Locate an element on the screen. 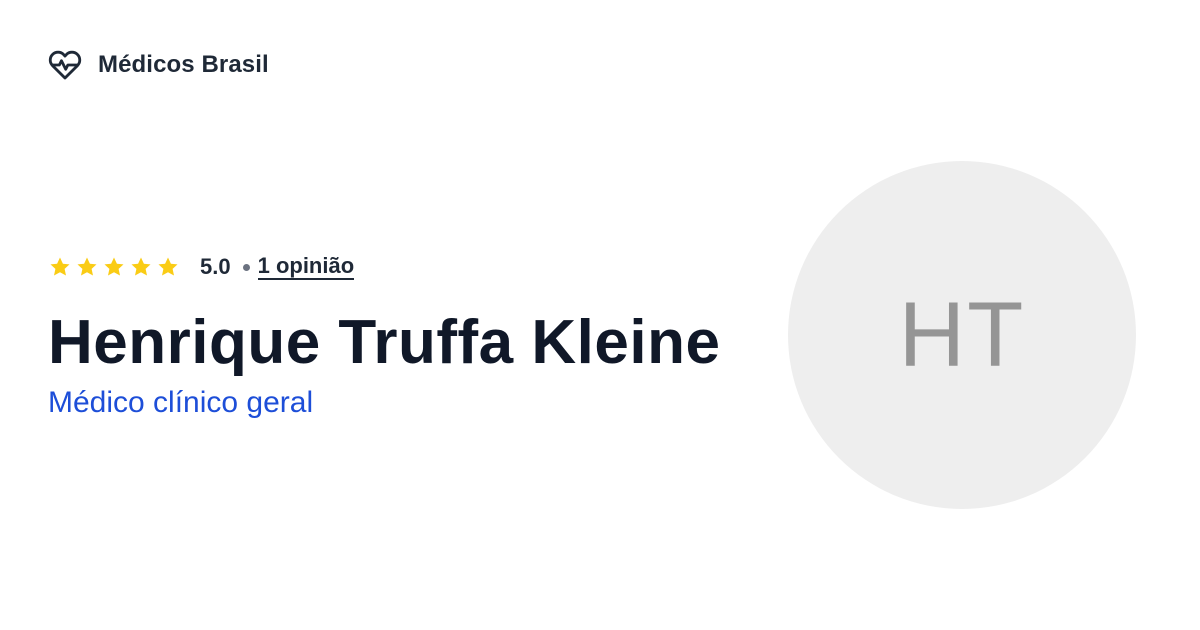 The image size is (1200, 630). brand-logo: Médicos Brasil is located at coordinates (158, 65).